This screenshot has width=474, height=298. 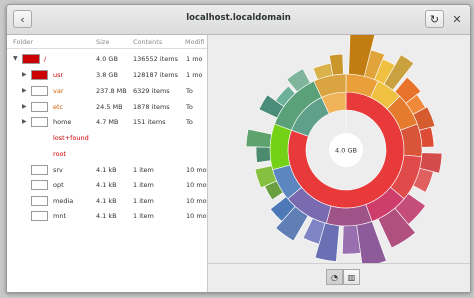 I want to click on close-button: ✕, so click(x=457, y=19).